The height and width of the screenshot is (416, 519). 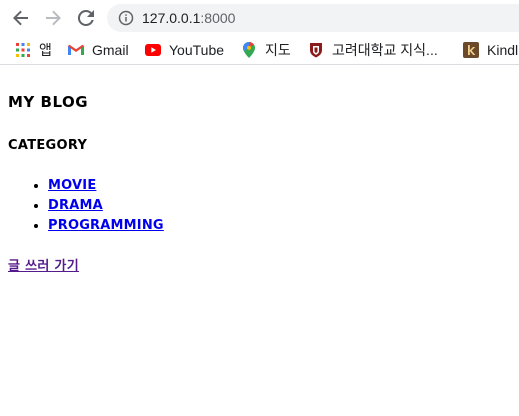 I want to click on url-text: 127.0.0.1:8000, so click(x=188, y=18).